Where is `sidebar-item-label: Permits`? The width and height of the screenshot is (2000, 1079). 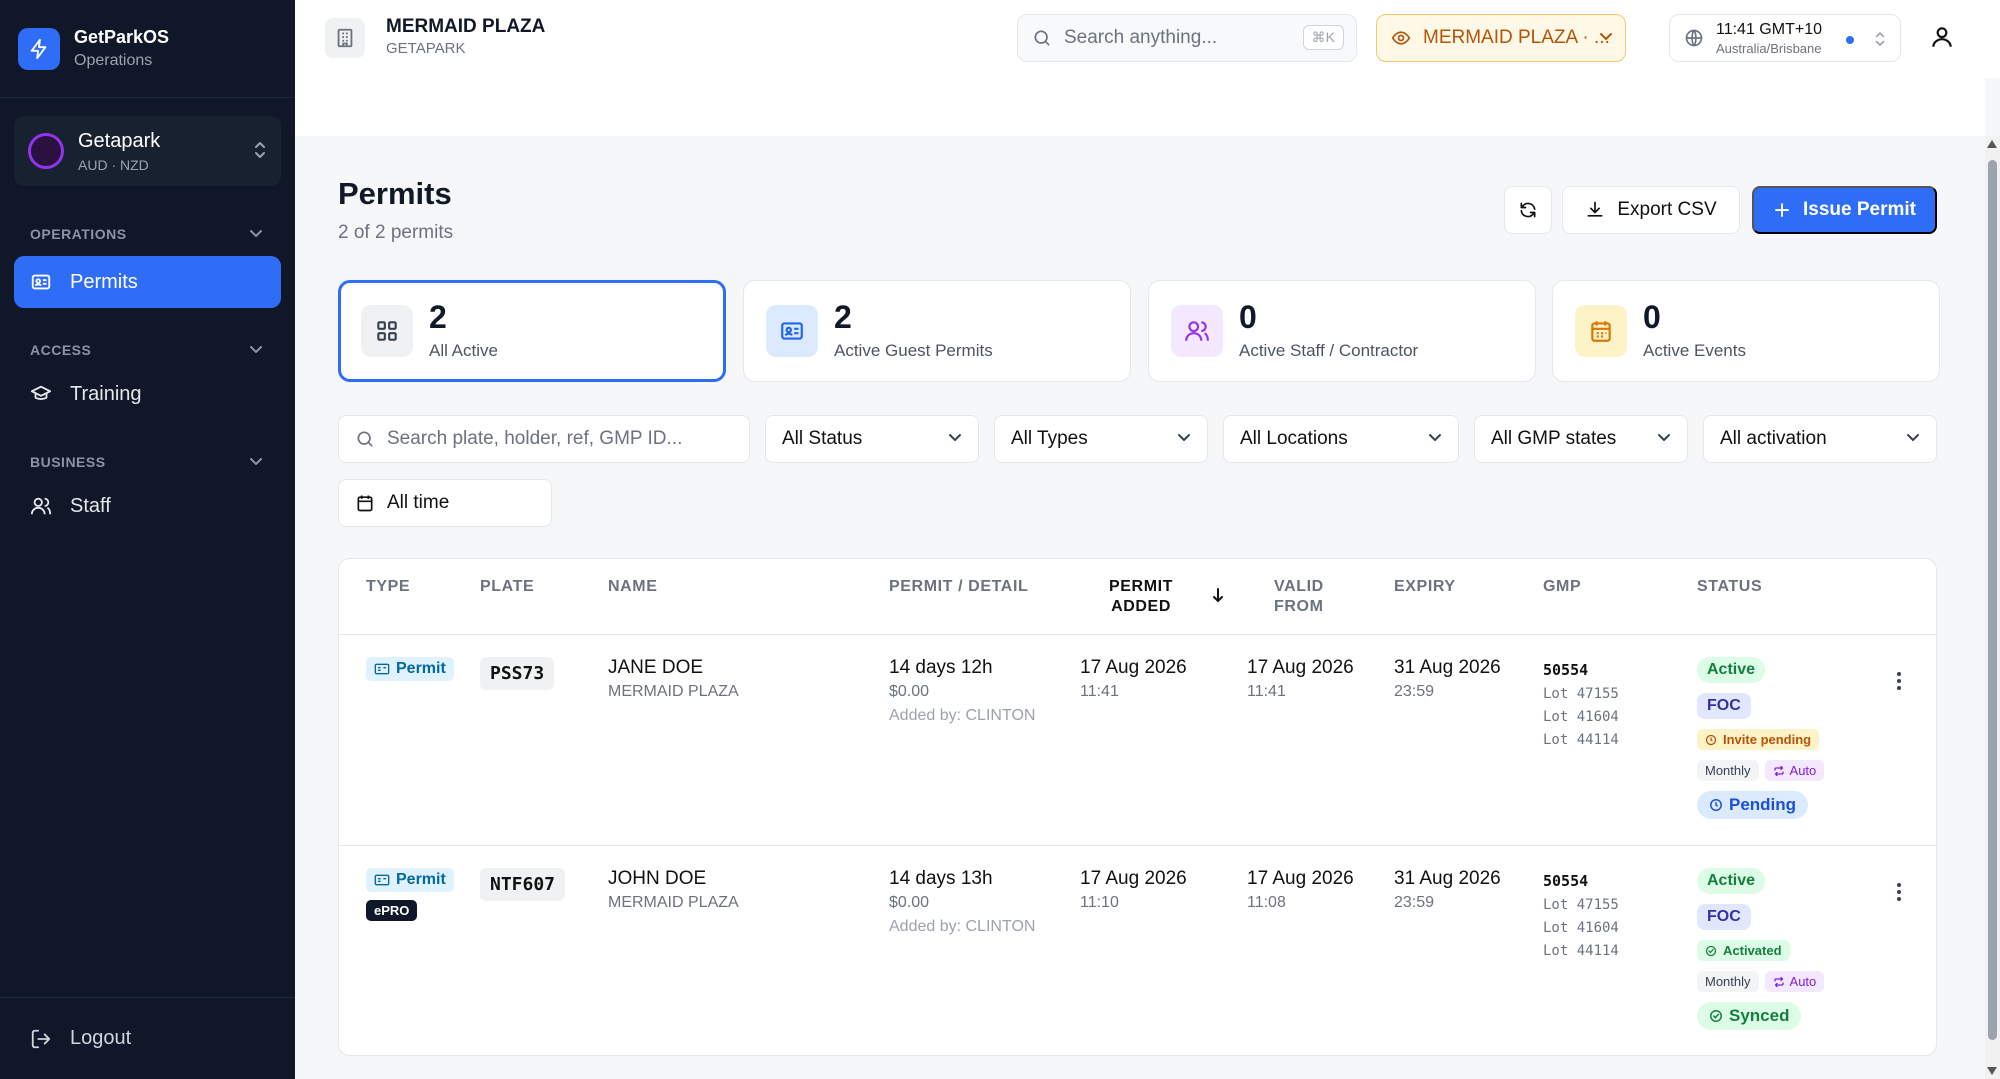 sidebar-item-label: Permits is located at coordinates (104, 281).